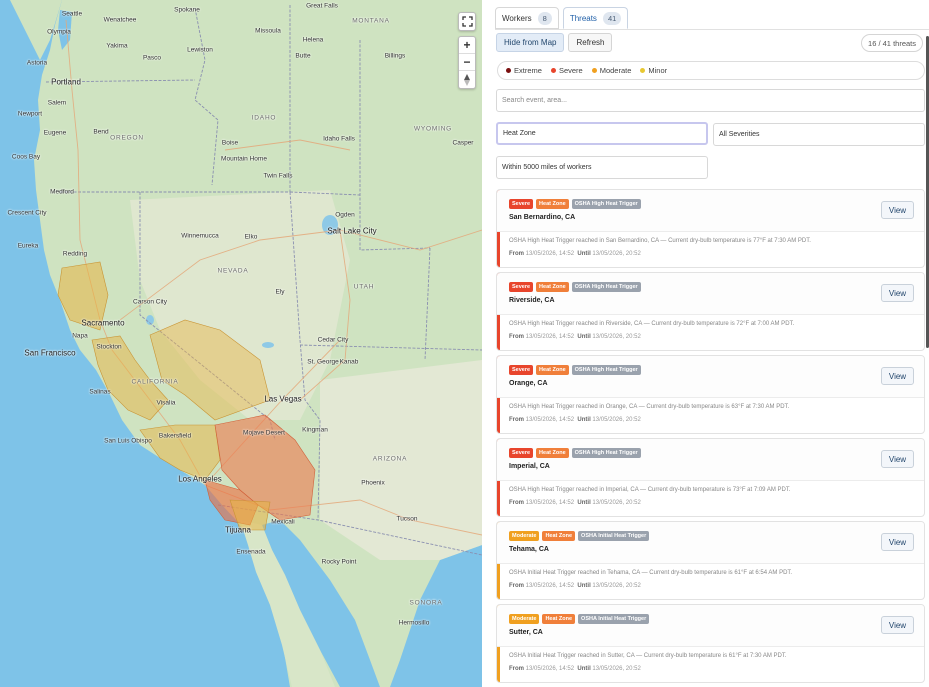 This screenshot has height=687, width=929. I want to click on event-type-select: Heat Zone, so click(602, 133).